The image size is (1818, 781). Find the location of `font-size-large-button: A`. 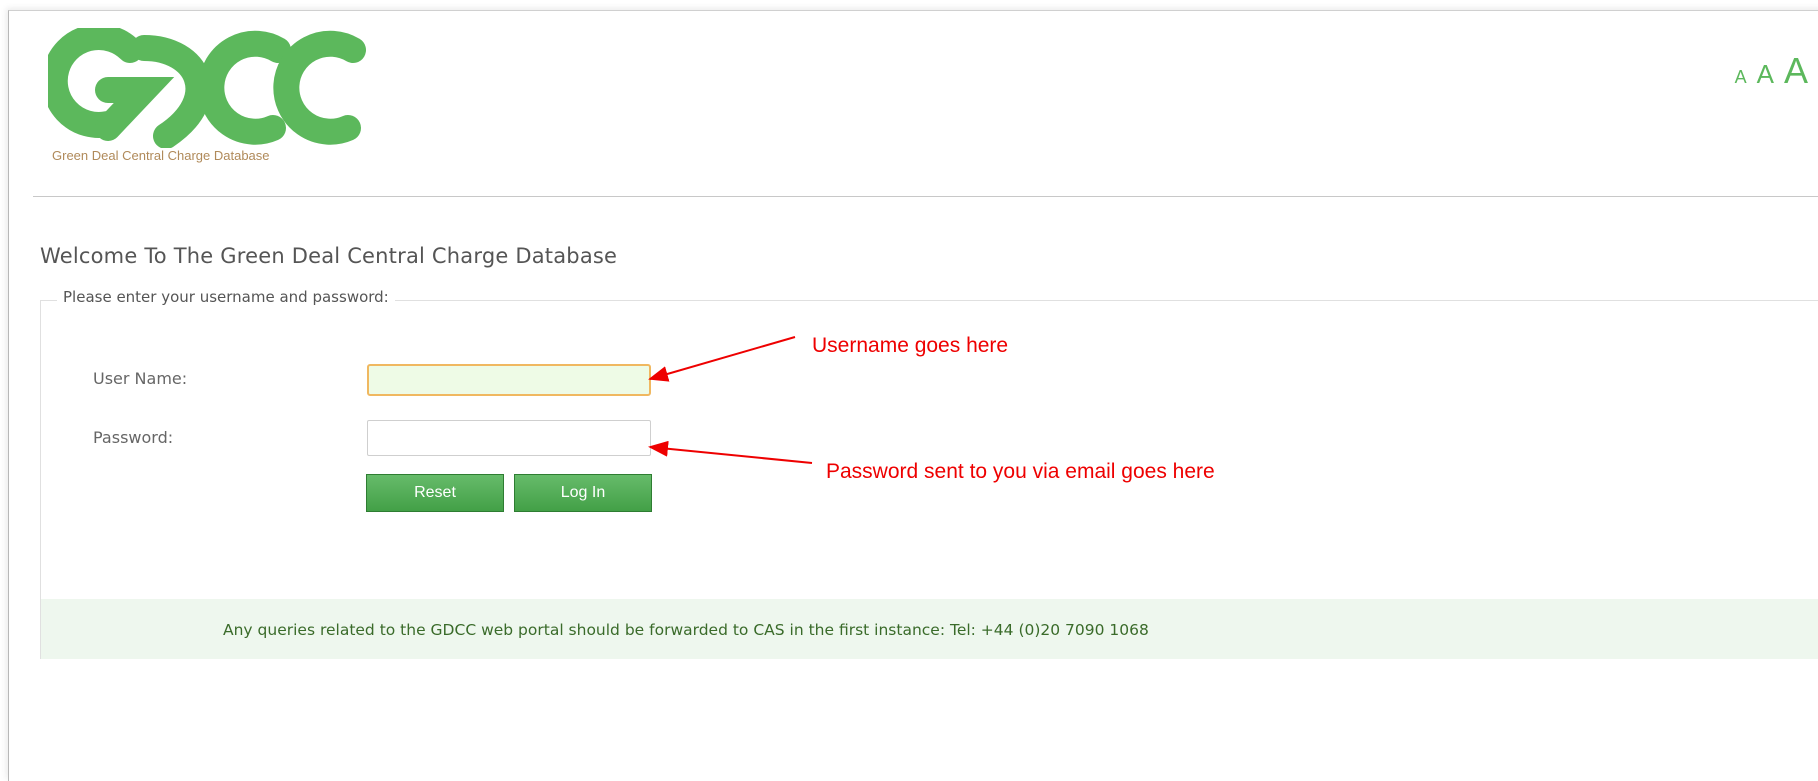

font-size-large-button: A is located at coordinates (1796, 71).